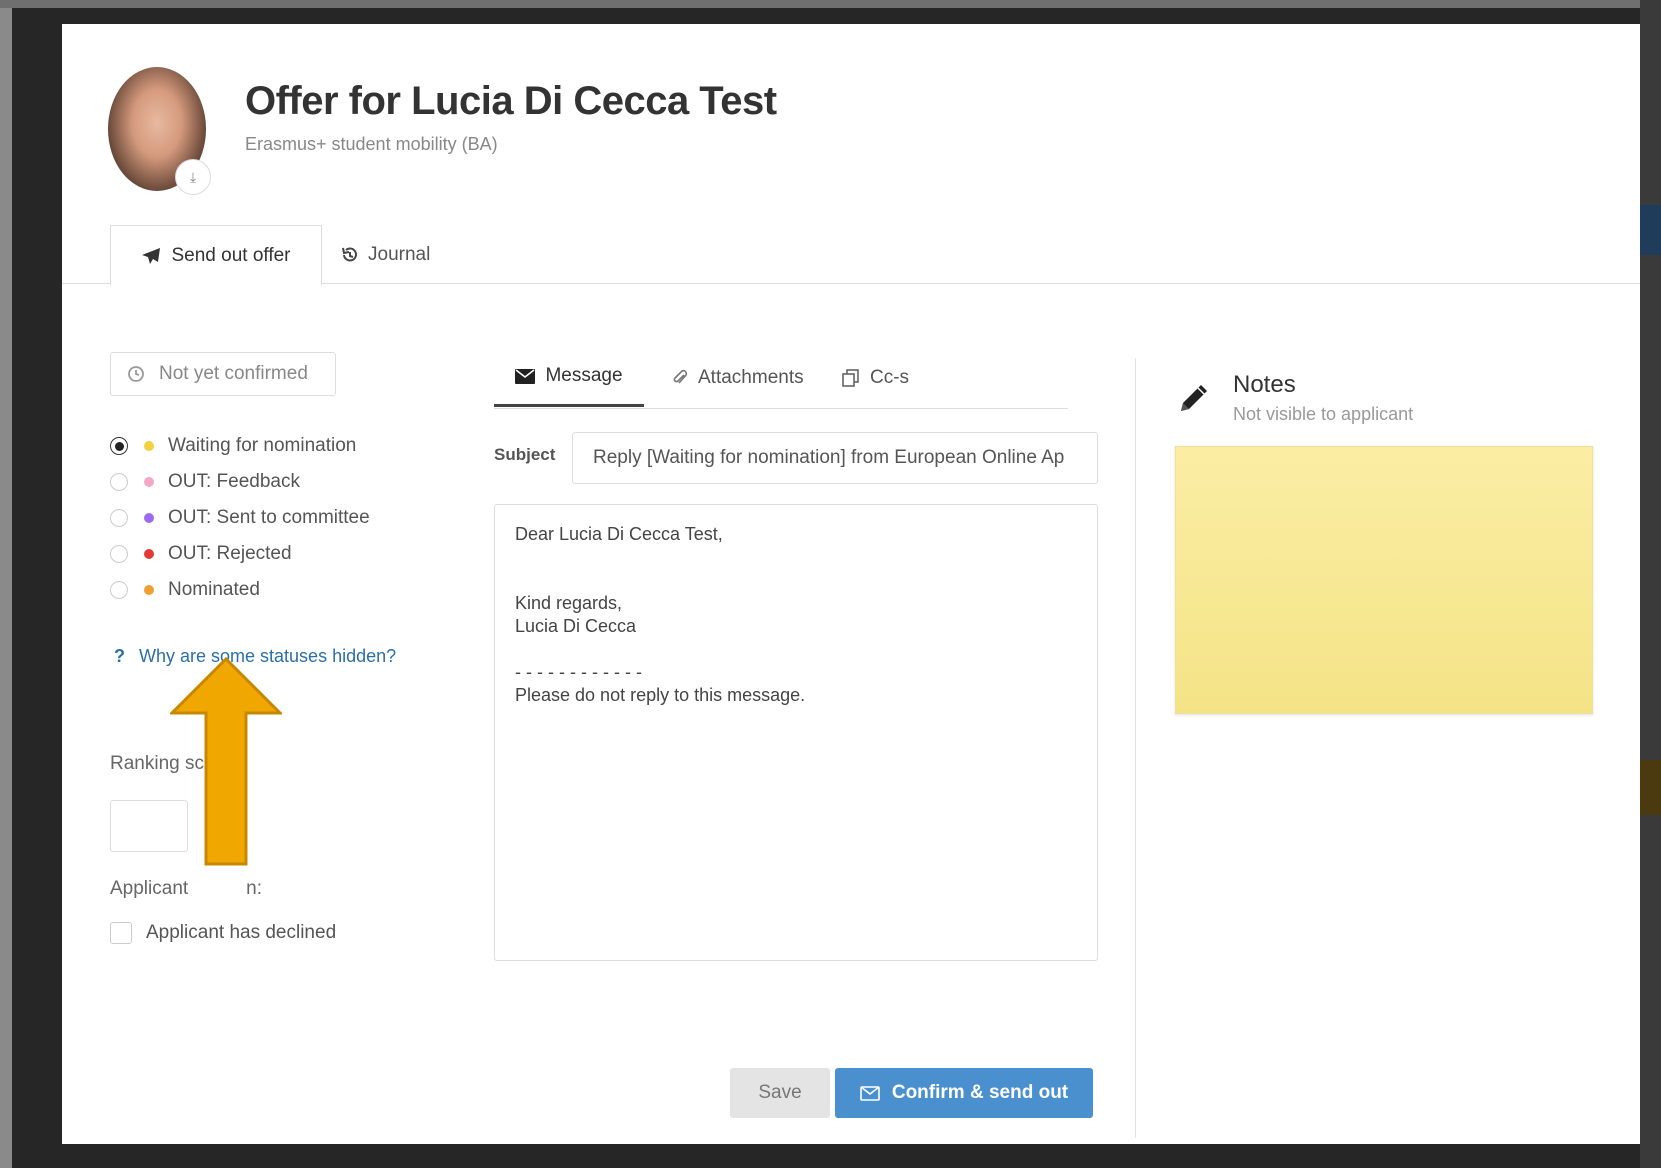  What do you see at coordinates (1650, 787) in the screenshot?
I see `background-row-highlight` at bounding box center [1650, 787].